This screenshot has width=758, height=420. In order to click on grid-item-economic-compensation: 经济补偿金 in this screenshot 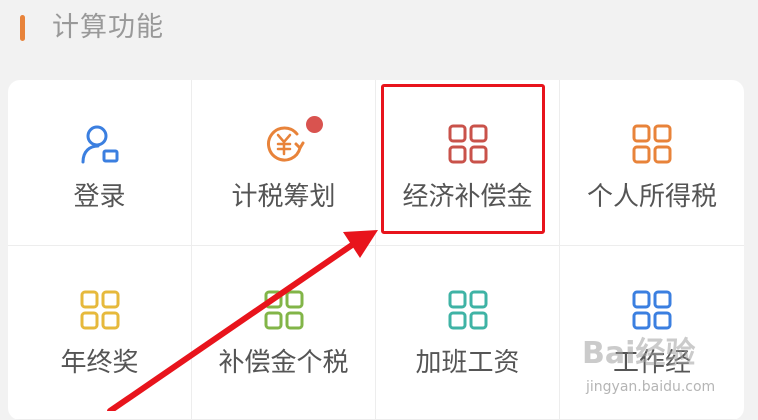, I will do `click(468, 163)`.